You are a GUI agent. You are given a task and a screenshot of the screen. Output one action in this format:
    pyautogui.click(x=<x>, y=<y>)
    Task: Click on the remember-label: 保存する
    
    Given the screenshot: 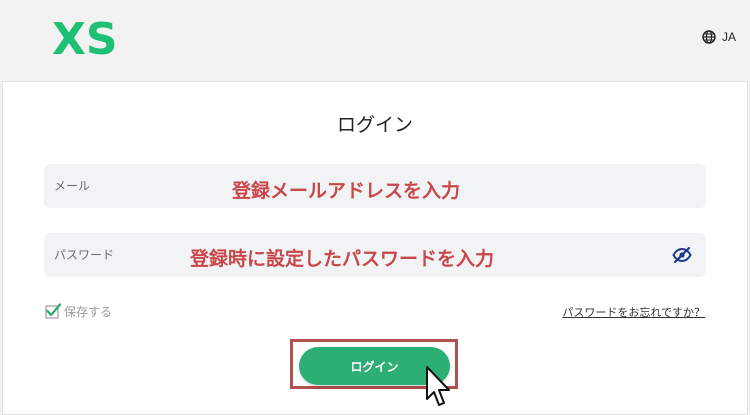 What is the action you would take?
    pyautogui.click(x=88, y=311)
    